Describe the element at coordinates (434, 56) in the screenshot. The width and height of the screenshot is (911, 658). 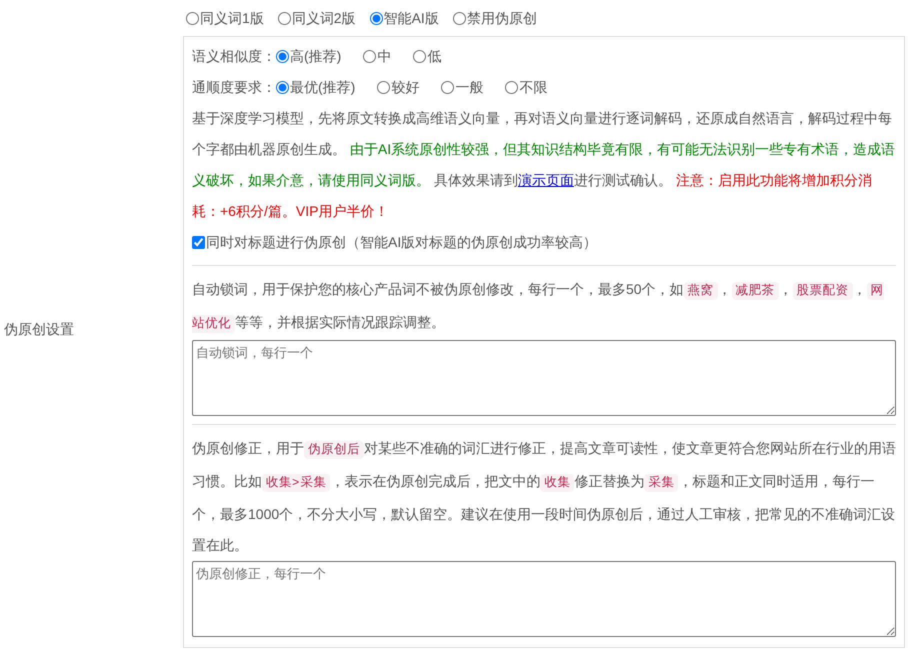
I see `radio-label: 低` at that location.